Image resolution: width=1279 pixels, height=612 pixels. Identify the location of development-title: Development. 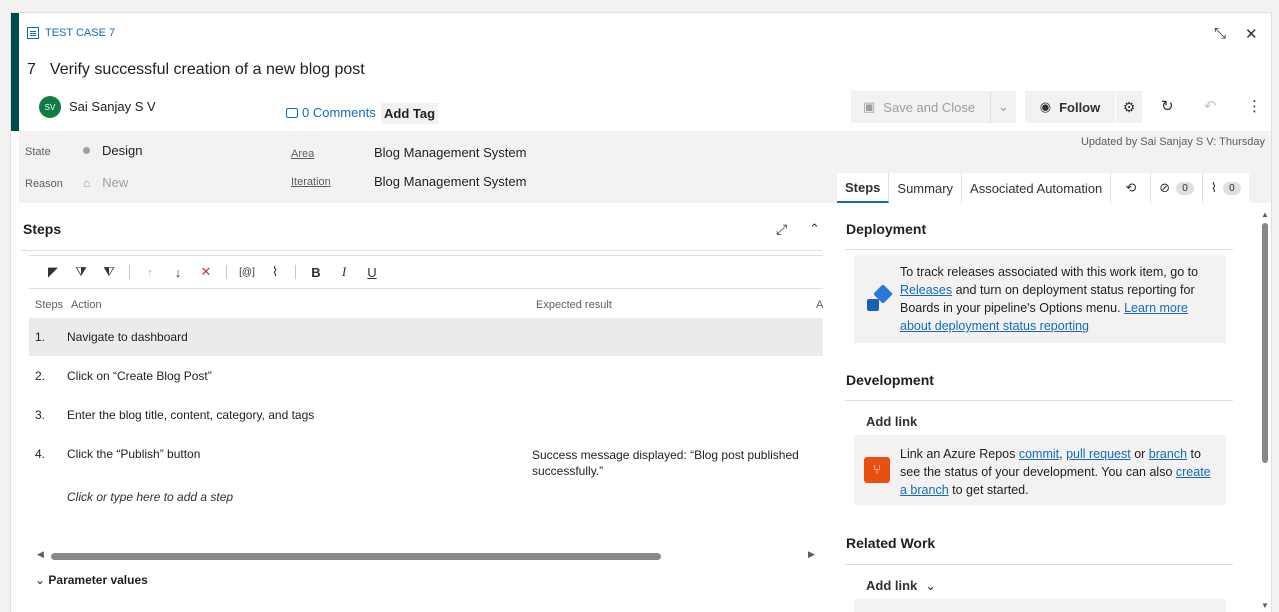
(890, 380).